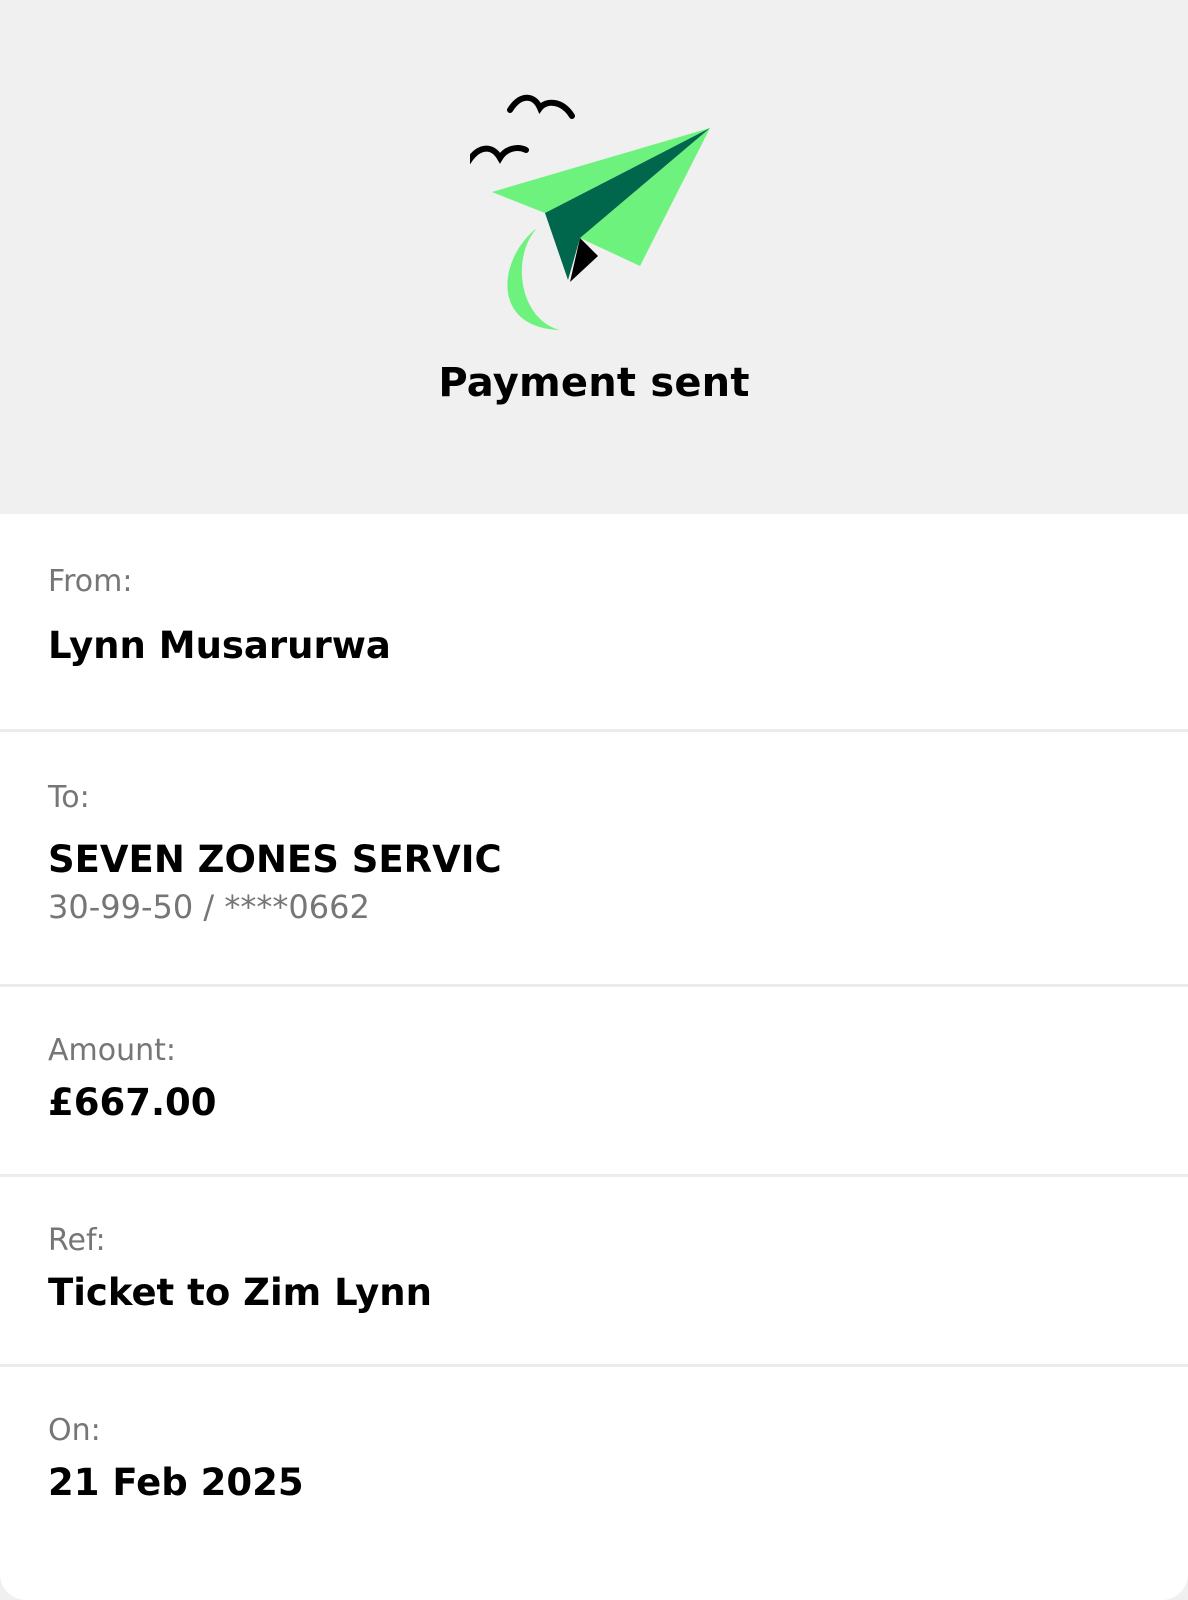 The height and width of the screenshot is (1600, 1188). What do you see at coordinates (594, 1483) in the screenshot?
I see `date-row: On: 21 Feb 2025` at bounding box center [594, 1483].